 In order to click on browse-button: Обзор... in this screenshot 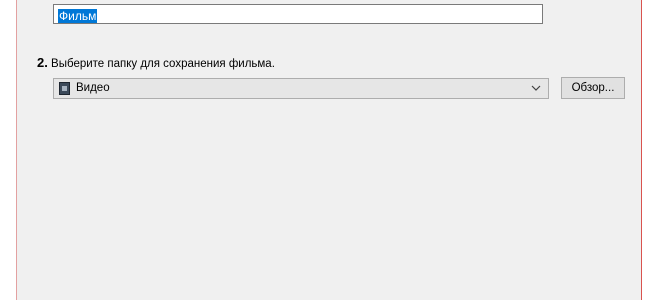, I will do `click(593, 88)`.